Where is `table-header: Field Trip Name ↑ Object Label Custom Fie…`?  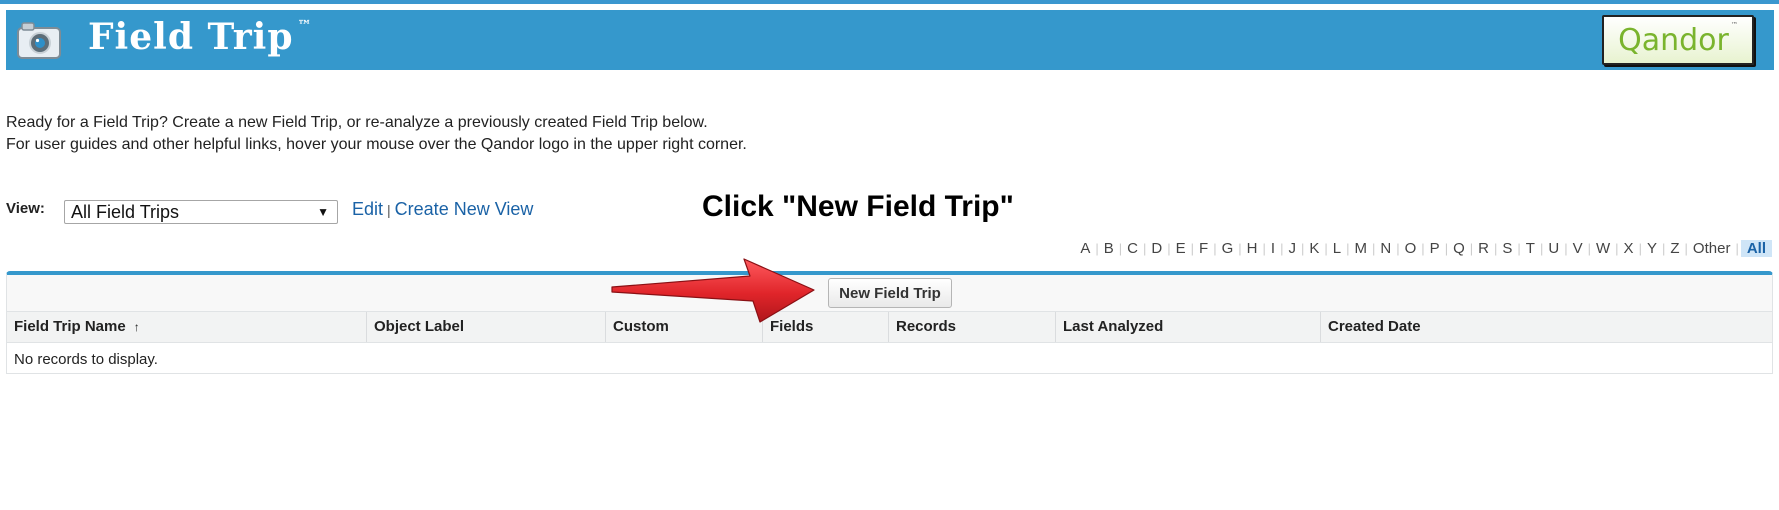
table-header: Field Trip Name ↑ Object Label Custom Fie… is located at coordinates (889, 327).